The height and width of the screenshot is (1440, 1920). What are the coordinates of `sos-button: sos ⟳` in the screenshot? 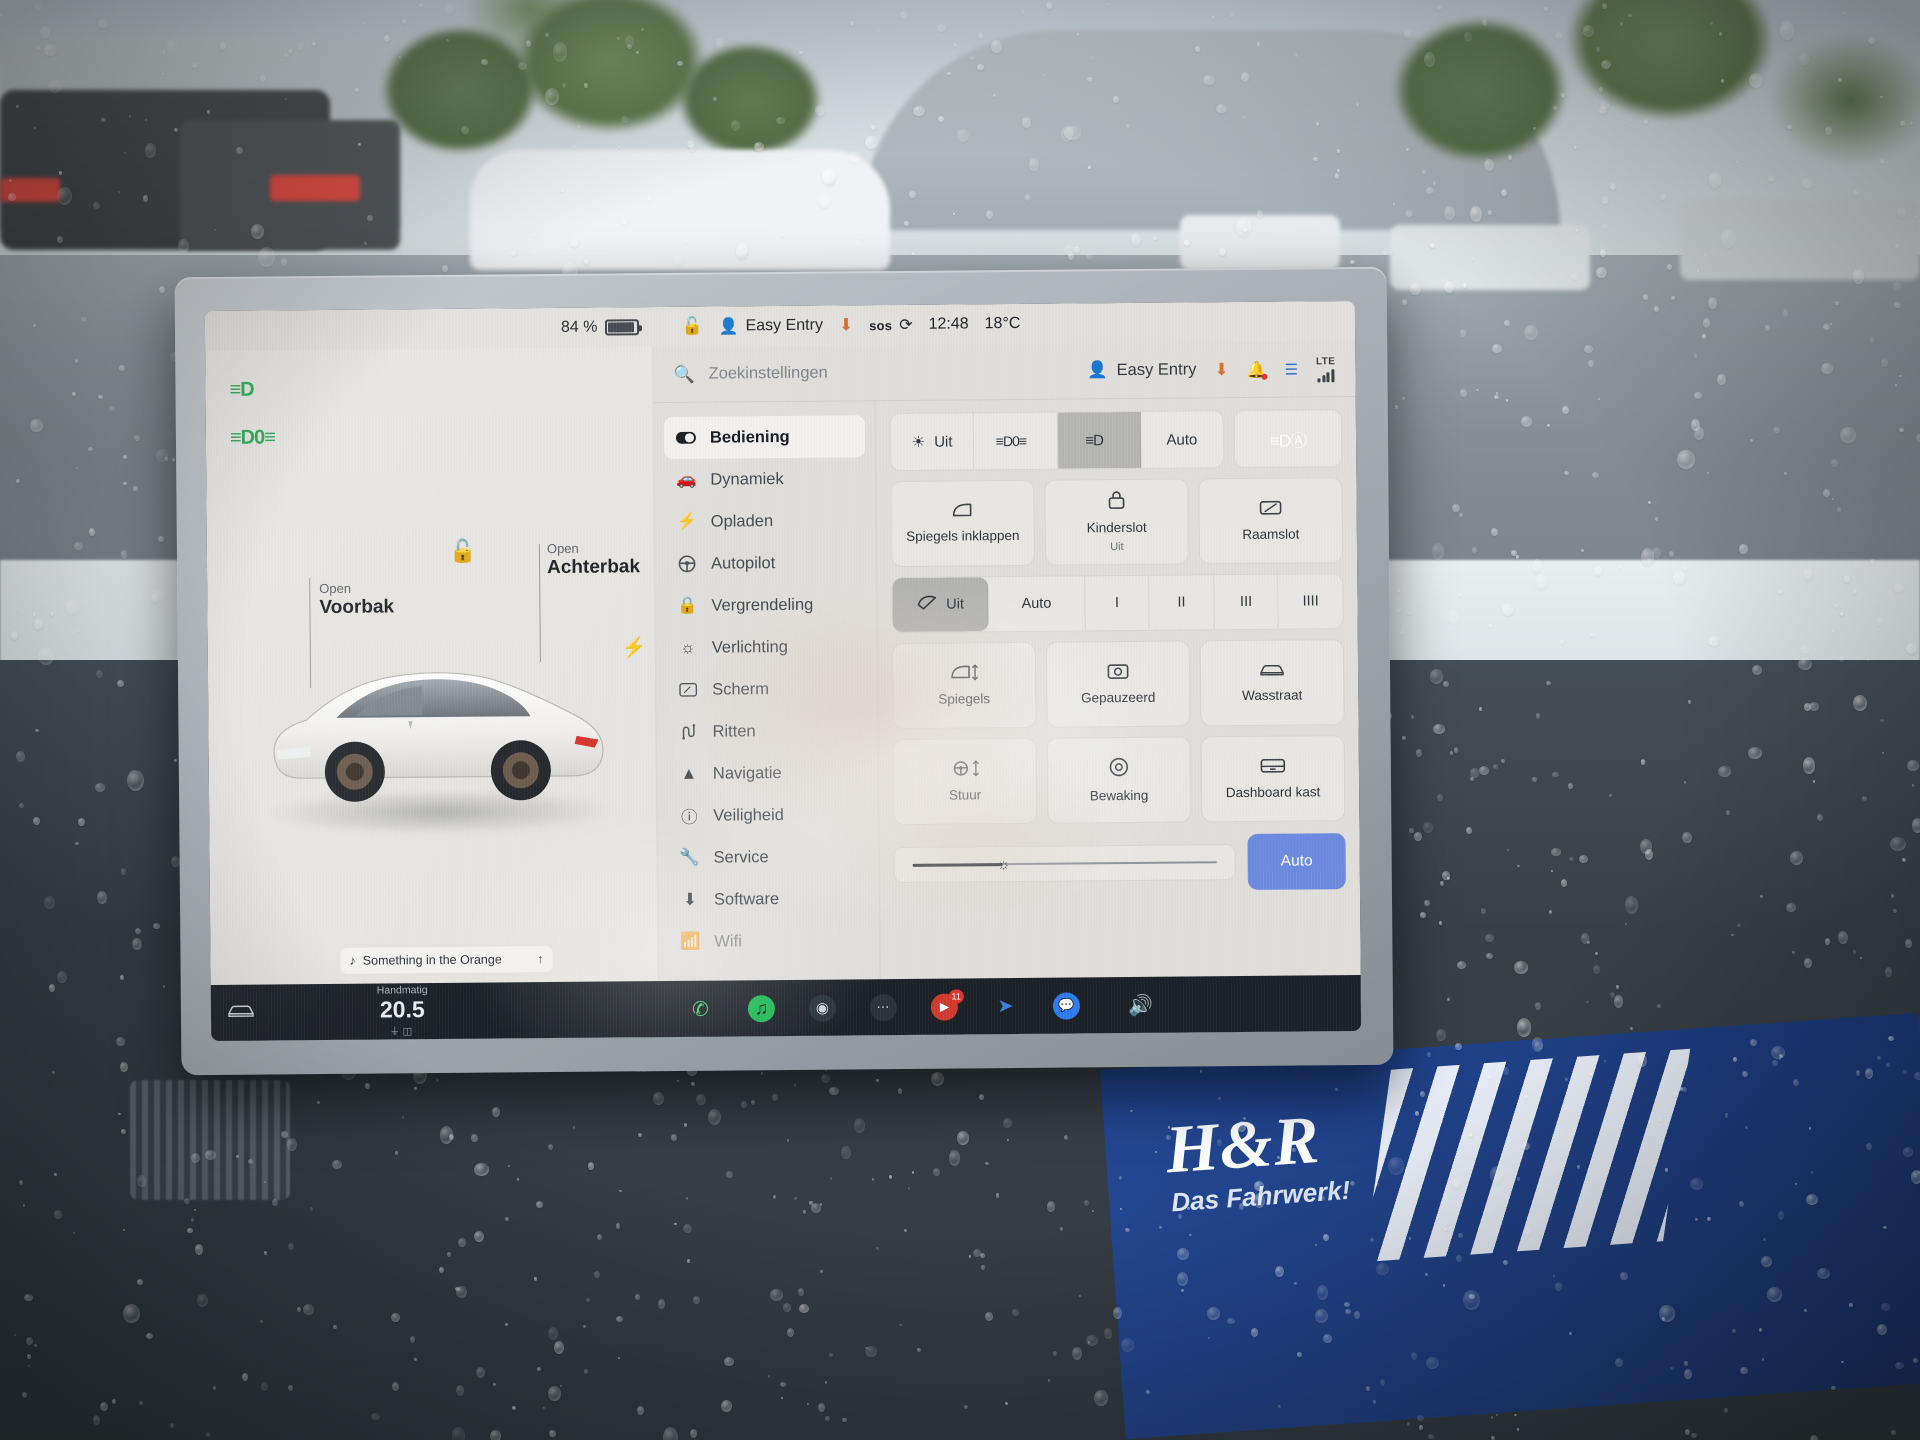 It's located at (891, 325).